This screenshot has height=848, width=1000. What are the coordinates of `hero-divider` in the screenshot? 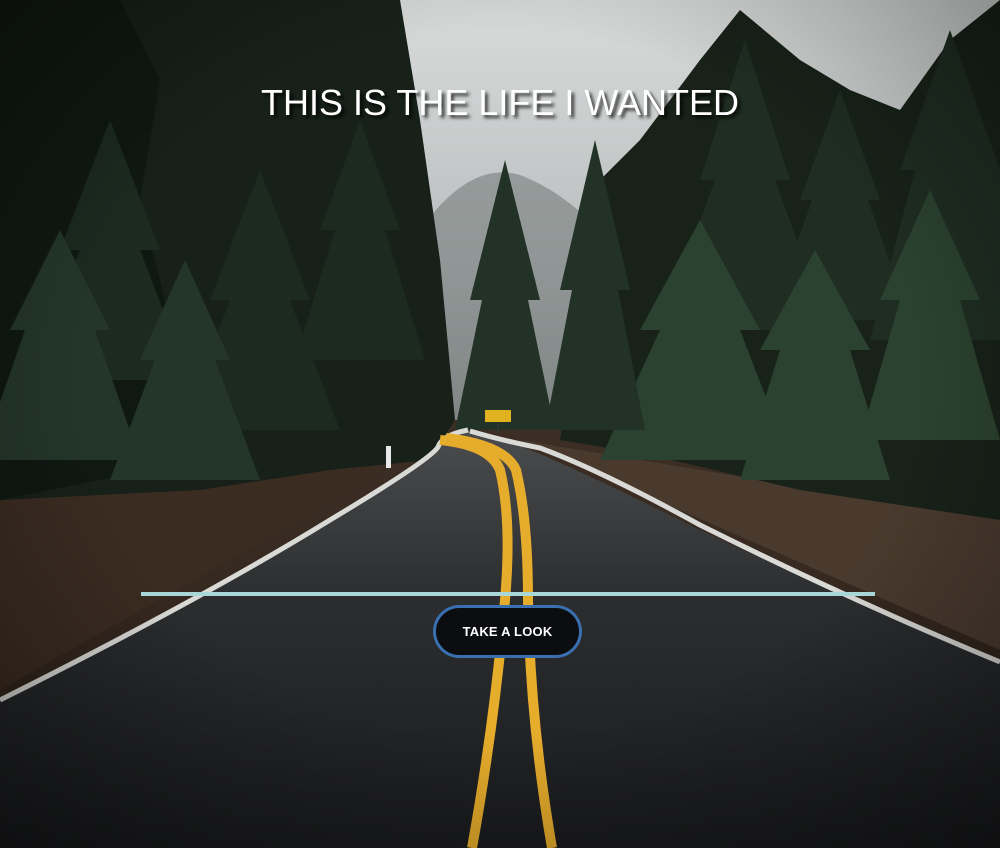 It's located at (508, 594).